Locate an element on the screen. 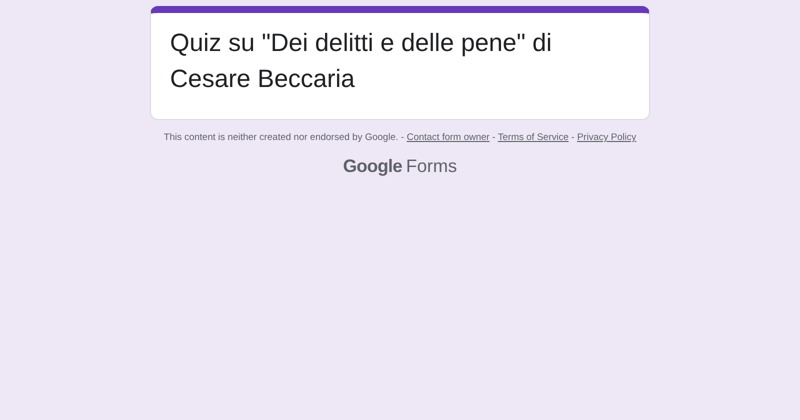 This screenshot has height=420, width=800. disclaimer-text: This content is neither created nor endorsed by Google. - Contact form owner - Terms of Service - Privacy Policy is located at coordinates (400, 138).